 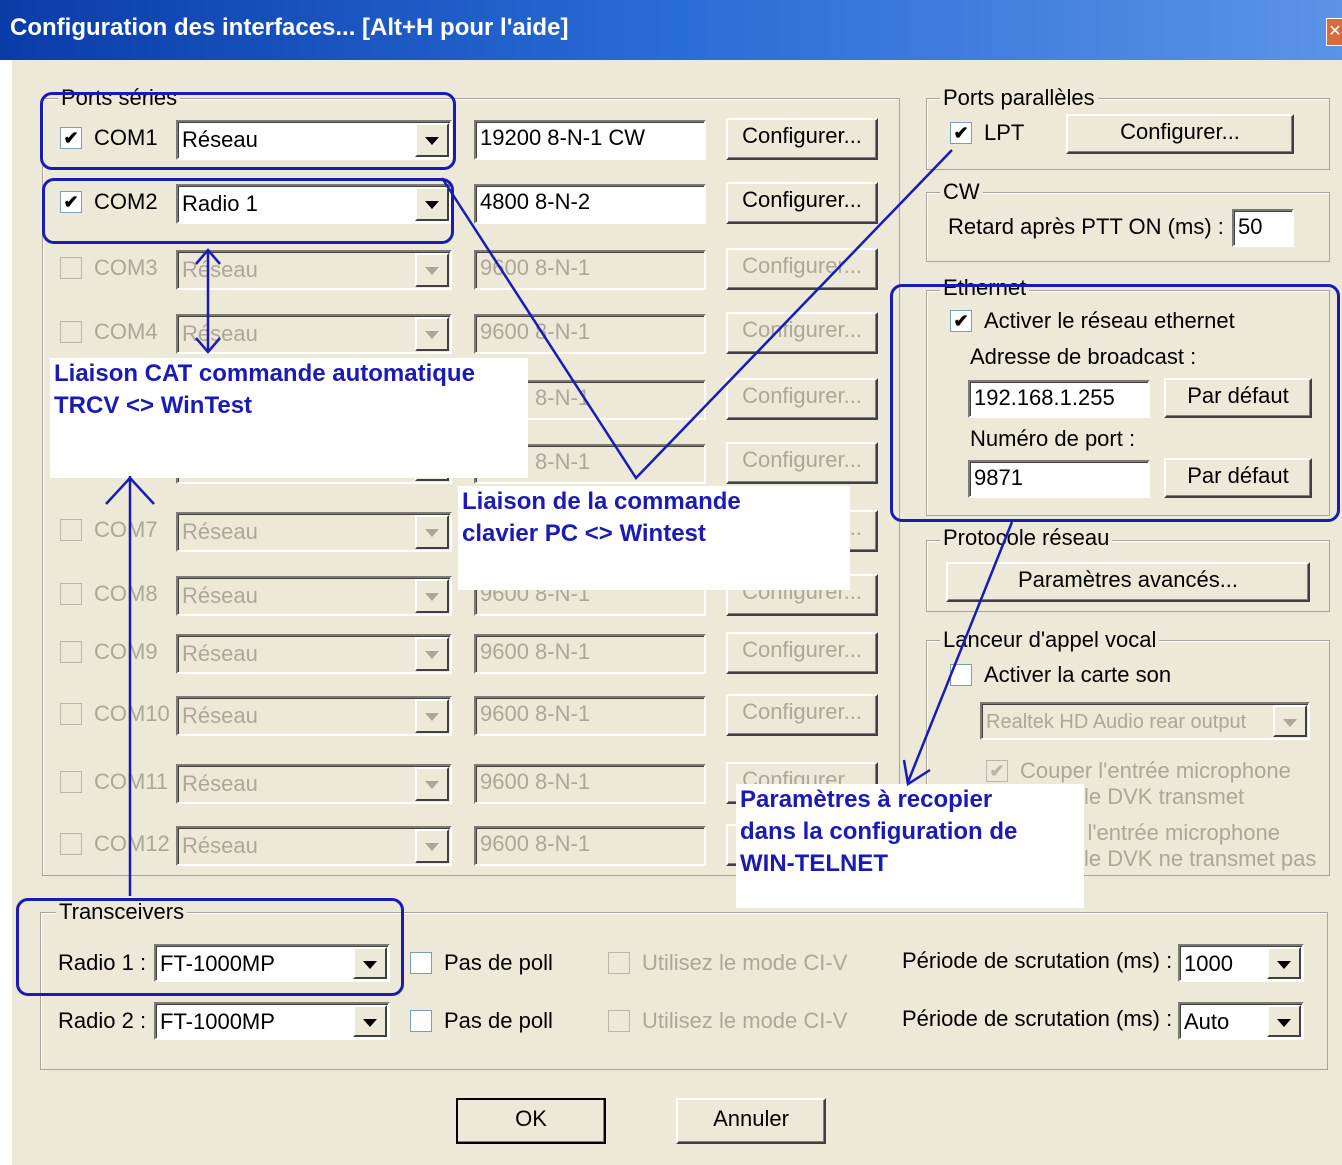 What do you see at coordinates (960, 652) in the screenshot?
I see `arrow-ethernet-telnet` at bounding box center [960, 652].